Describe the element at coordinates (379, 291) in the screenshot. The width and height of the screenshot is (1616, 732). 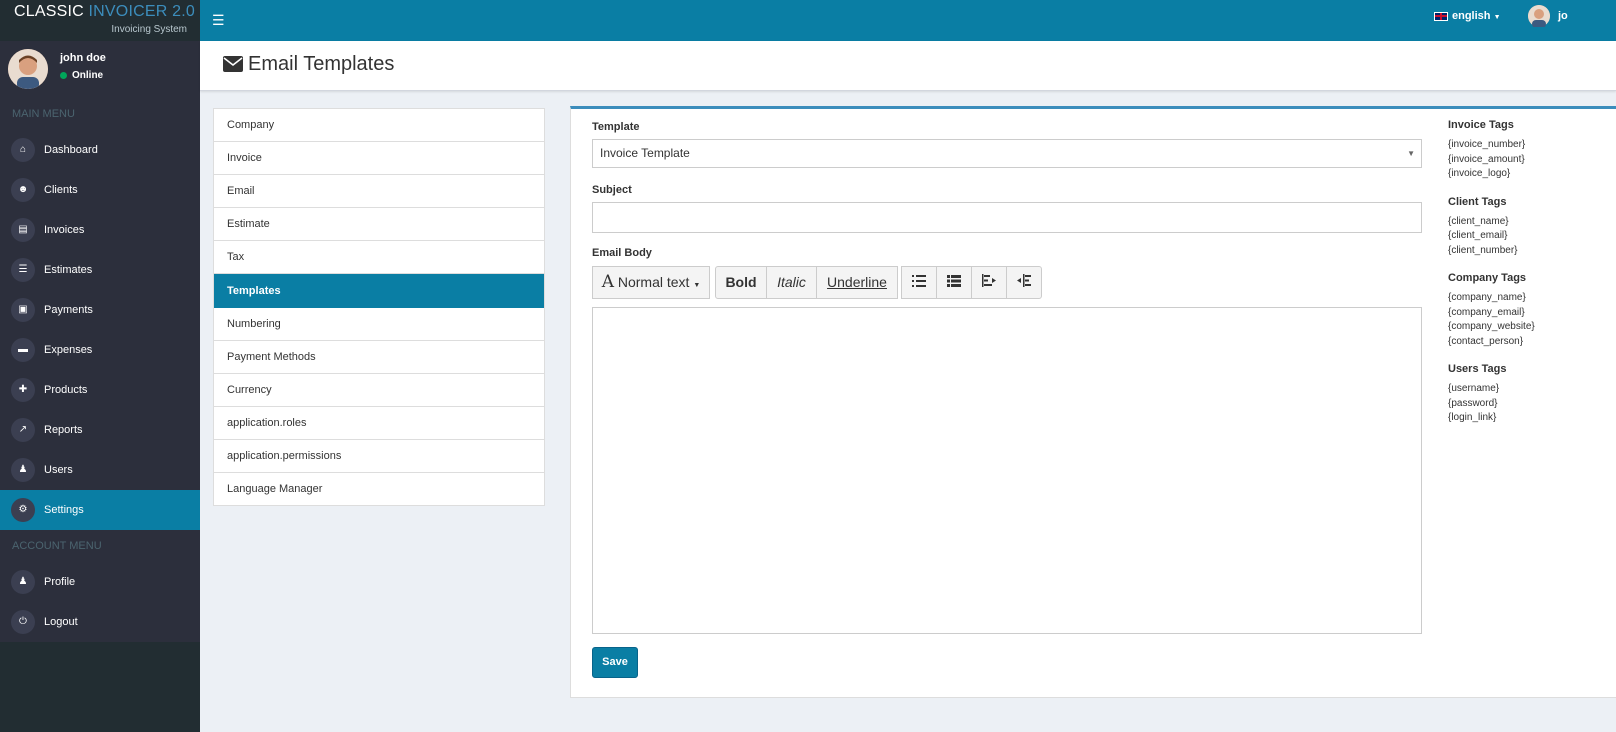
I see `settings-nav-item: Templates` at that location.